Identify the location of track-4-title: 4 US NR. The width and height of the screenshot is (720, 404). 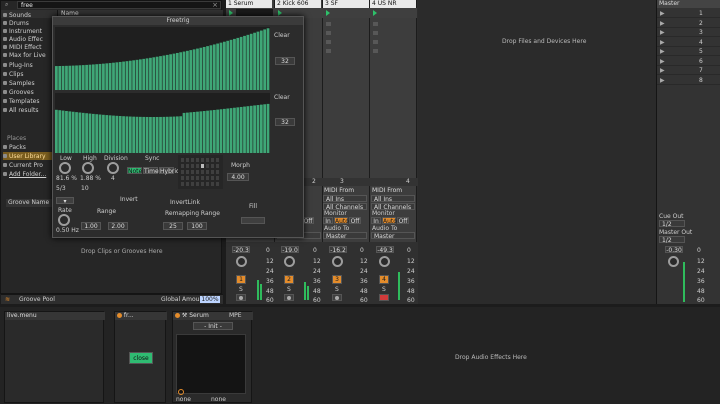
(393, 4).